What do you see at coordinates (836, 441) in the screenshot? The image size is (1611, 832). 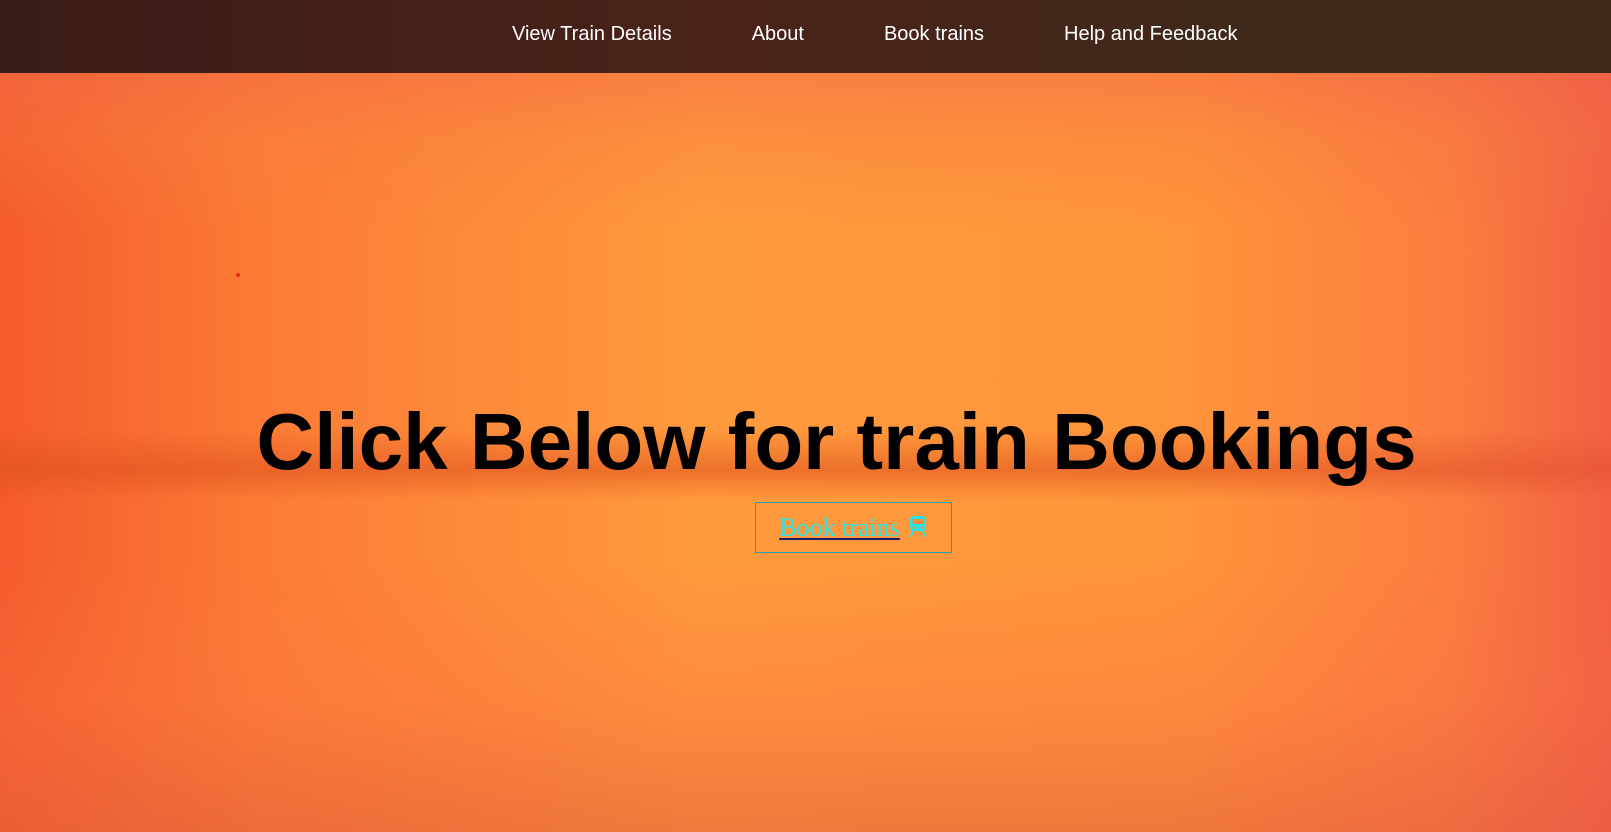 I see `hero-headline: Click Below for train Bookings` at bounding box center [836, 441].